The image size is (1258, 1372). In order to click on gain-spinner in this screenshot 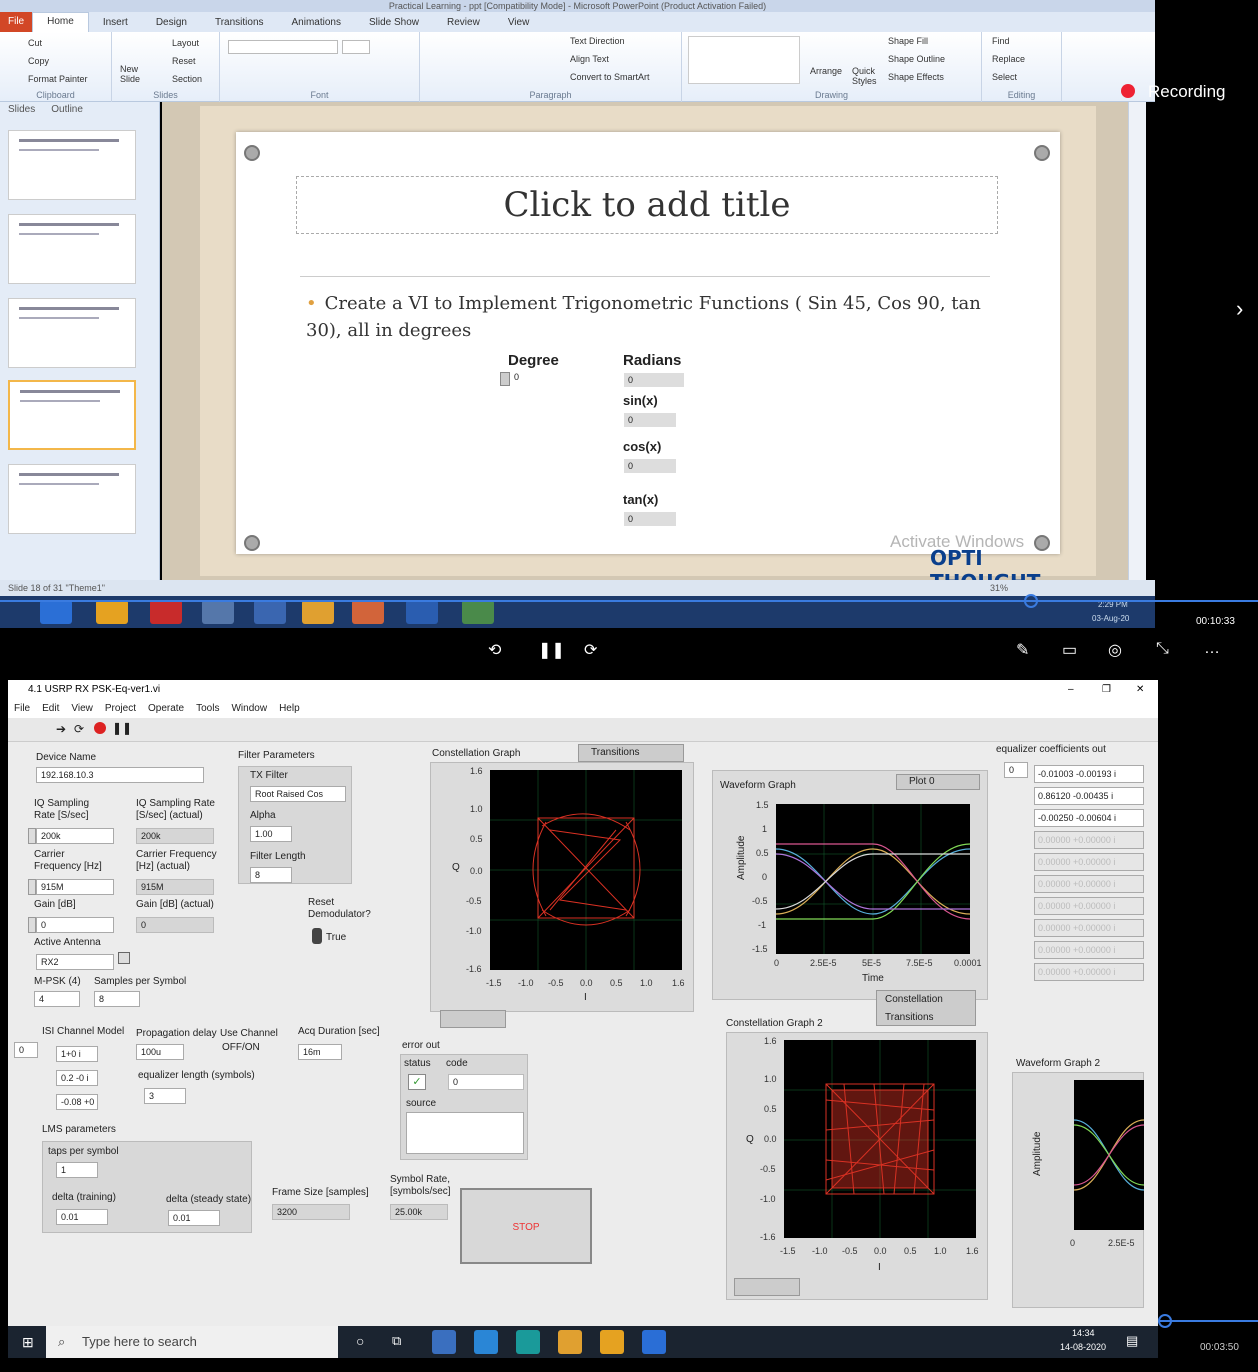, I will do `click(32, 925)`.